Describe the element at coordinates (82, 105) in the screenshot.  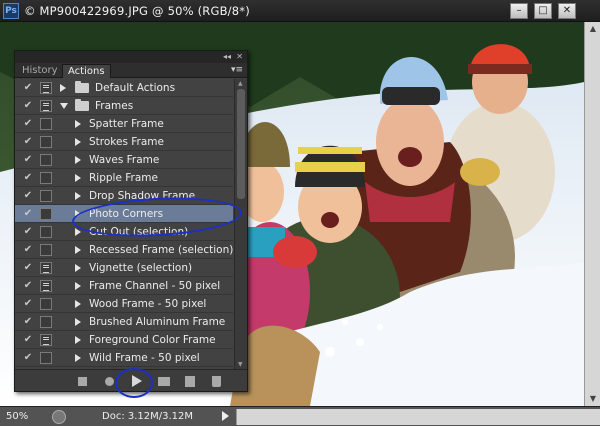
I see `folder-icon` at that location.